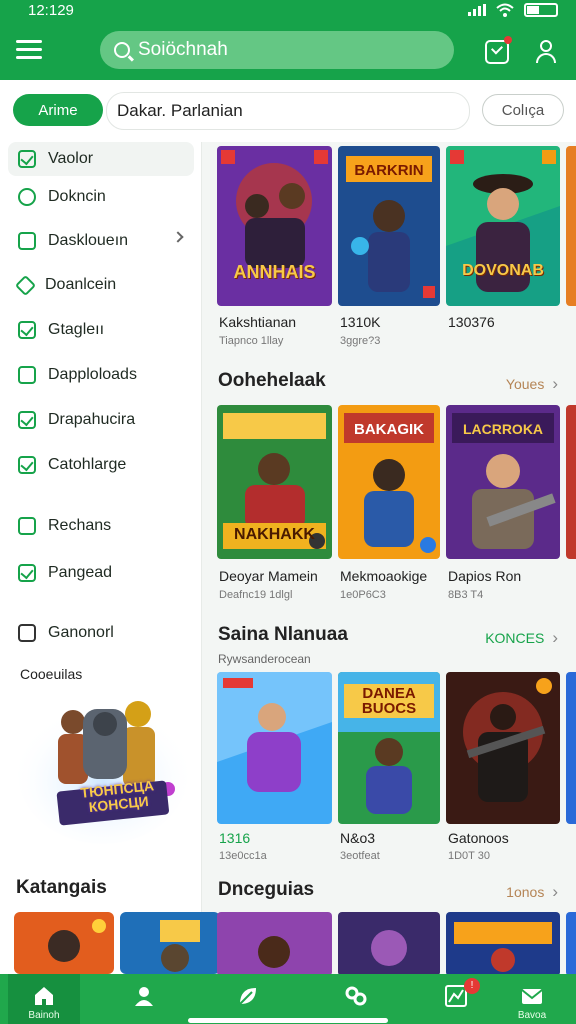 The width and height of the screenshot is (576, 1024). Describe the element at coordinates (27, 633) in the screenshot. I see `list-icon` at that location.